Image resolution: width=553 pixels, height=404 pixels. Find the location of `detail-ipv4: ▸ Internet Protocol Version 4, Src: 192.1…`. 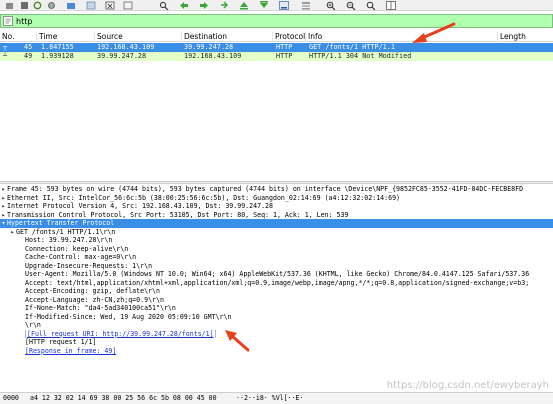

detail-ipv4: ▸ Internet Protocol Version 4, Src: 192.1… is located at coordinates (276, 206).